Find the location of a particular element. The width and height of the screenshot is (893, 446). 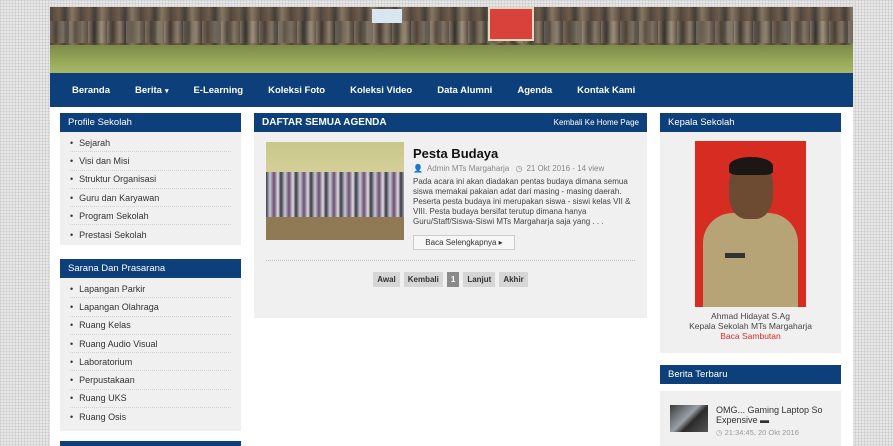

sidebar-item-label: Ruang Osis is located at coordinates (103, 417).